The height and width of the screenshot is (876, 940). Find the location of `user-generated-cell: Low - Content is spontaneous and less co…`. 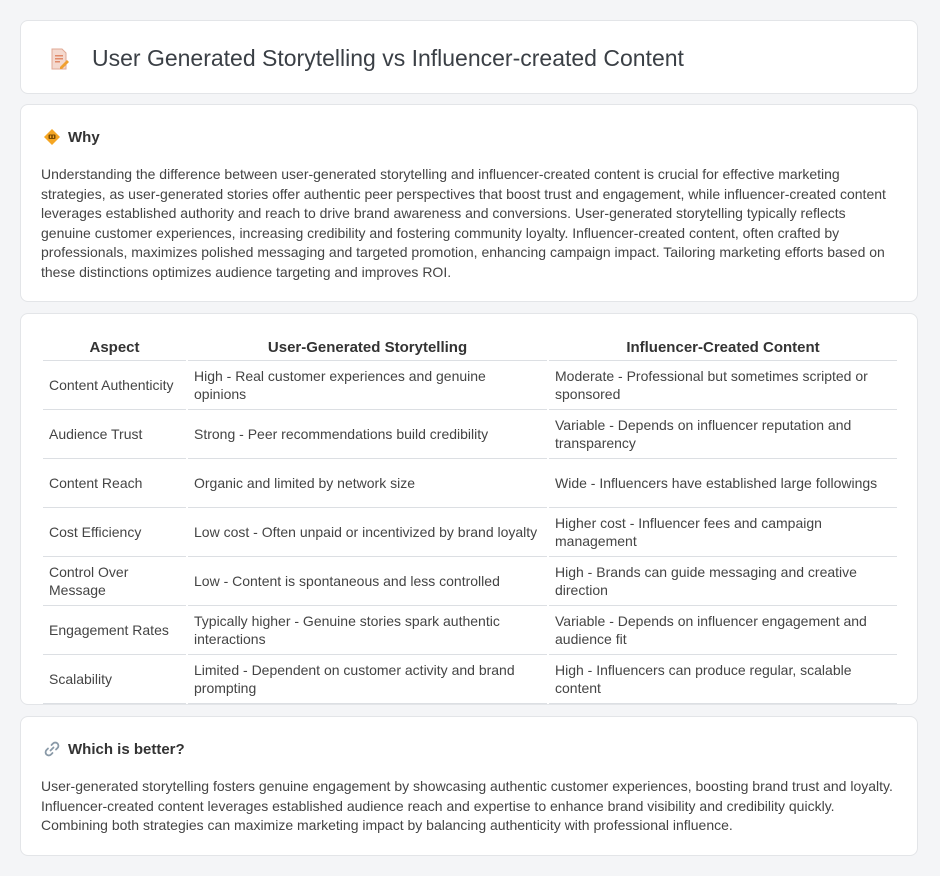

user-generated-cell: Low - Content is spontaneous and less co… is located at coordinates (367, 581).